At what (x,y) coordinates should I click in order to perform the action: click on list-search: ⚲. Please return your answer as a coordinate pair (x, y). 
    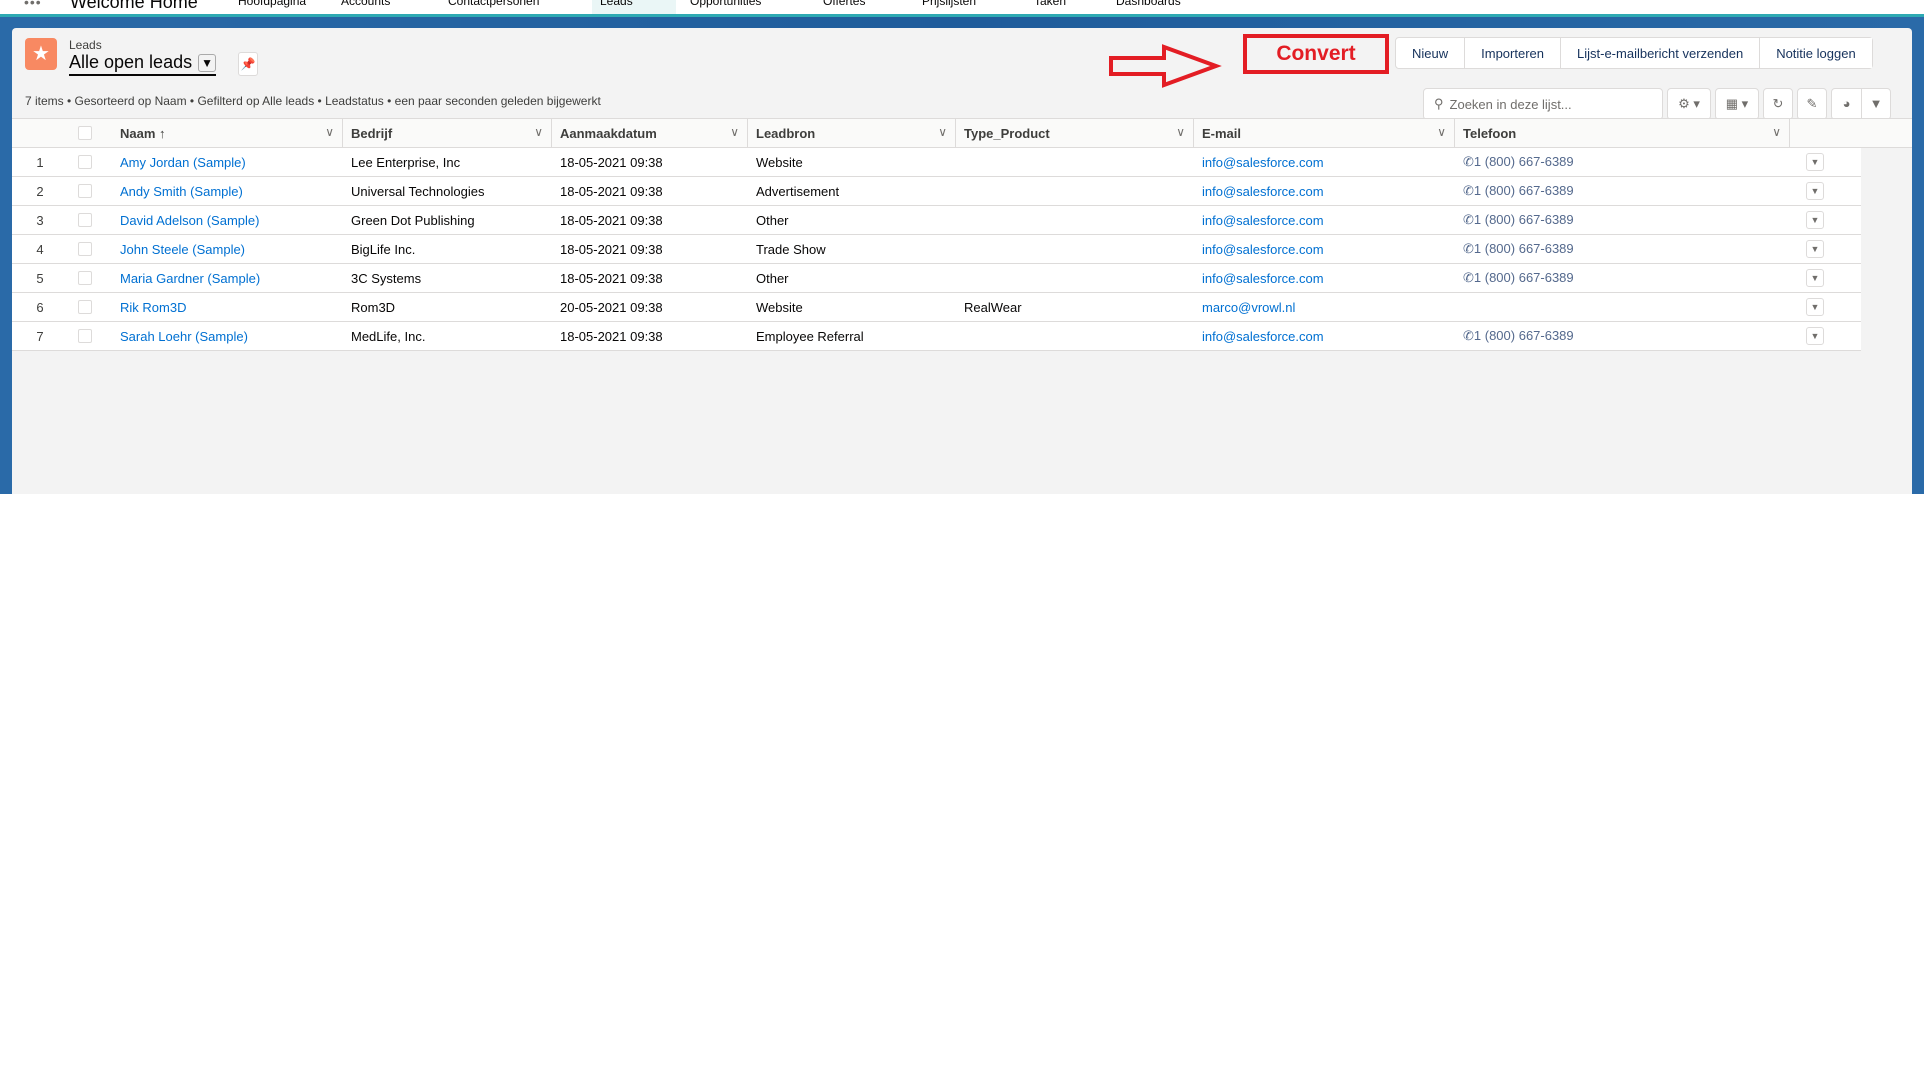
    Looking at the image, I should click on (1543, 104).